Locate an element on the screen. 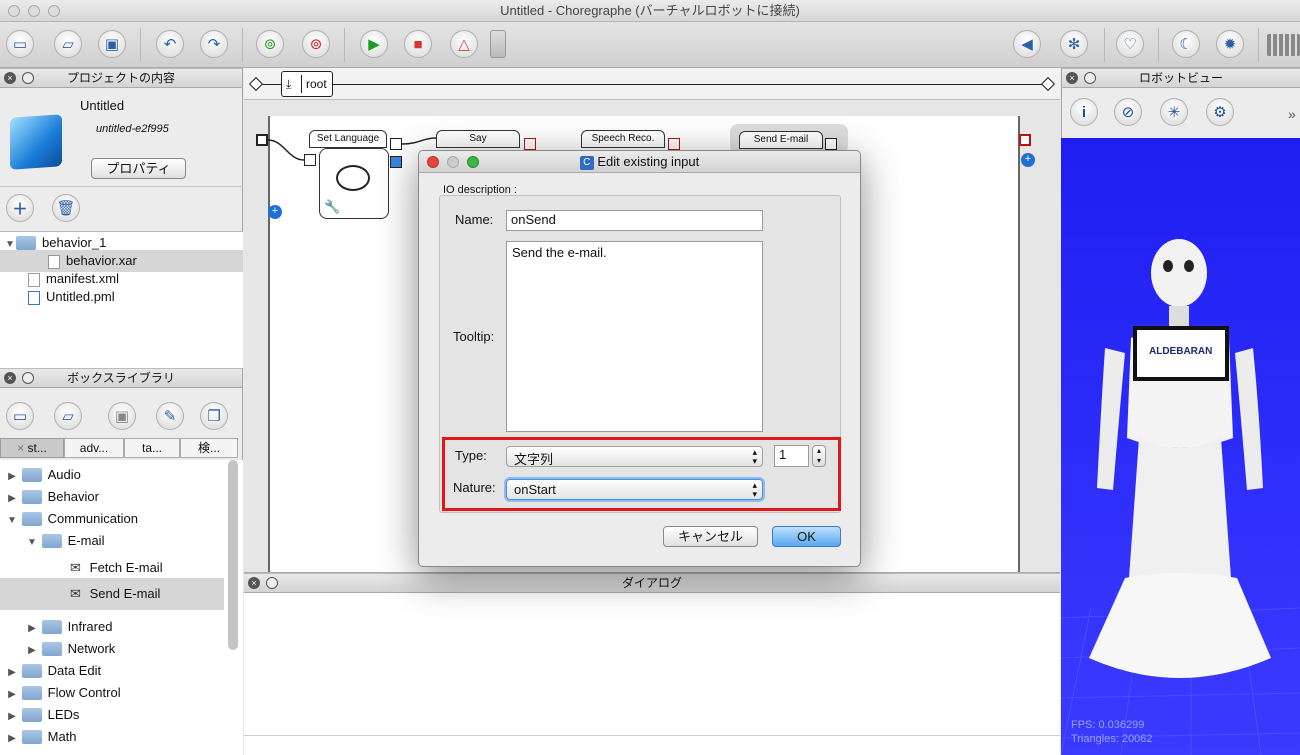  dialog-close-button is located at coordinates (433, 162).